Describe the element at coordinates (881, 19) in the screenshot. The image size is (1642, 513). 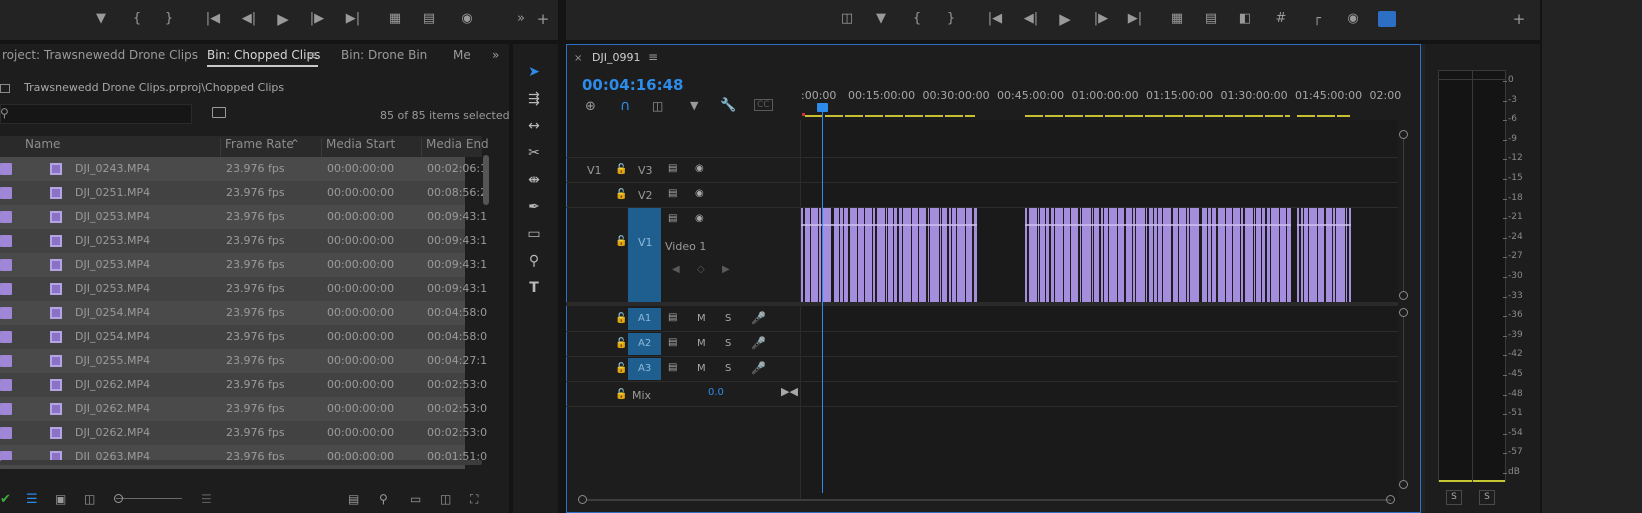
I see `marker-icon: ▼` at that location.